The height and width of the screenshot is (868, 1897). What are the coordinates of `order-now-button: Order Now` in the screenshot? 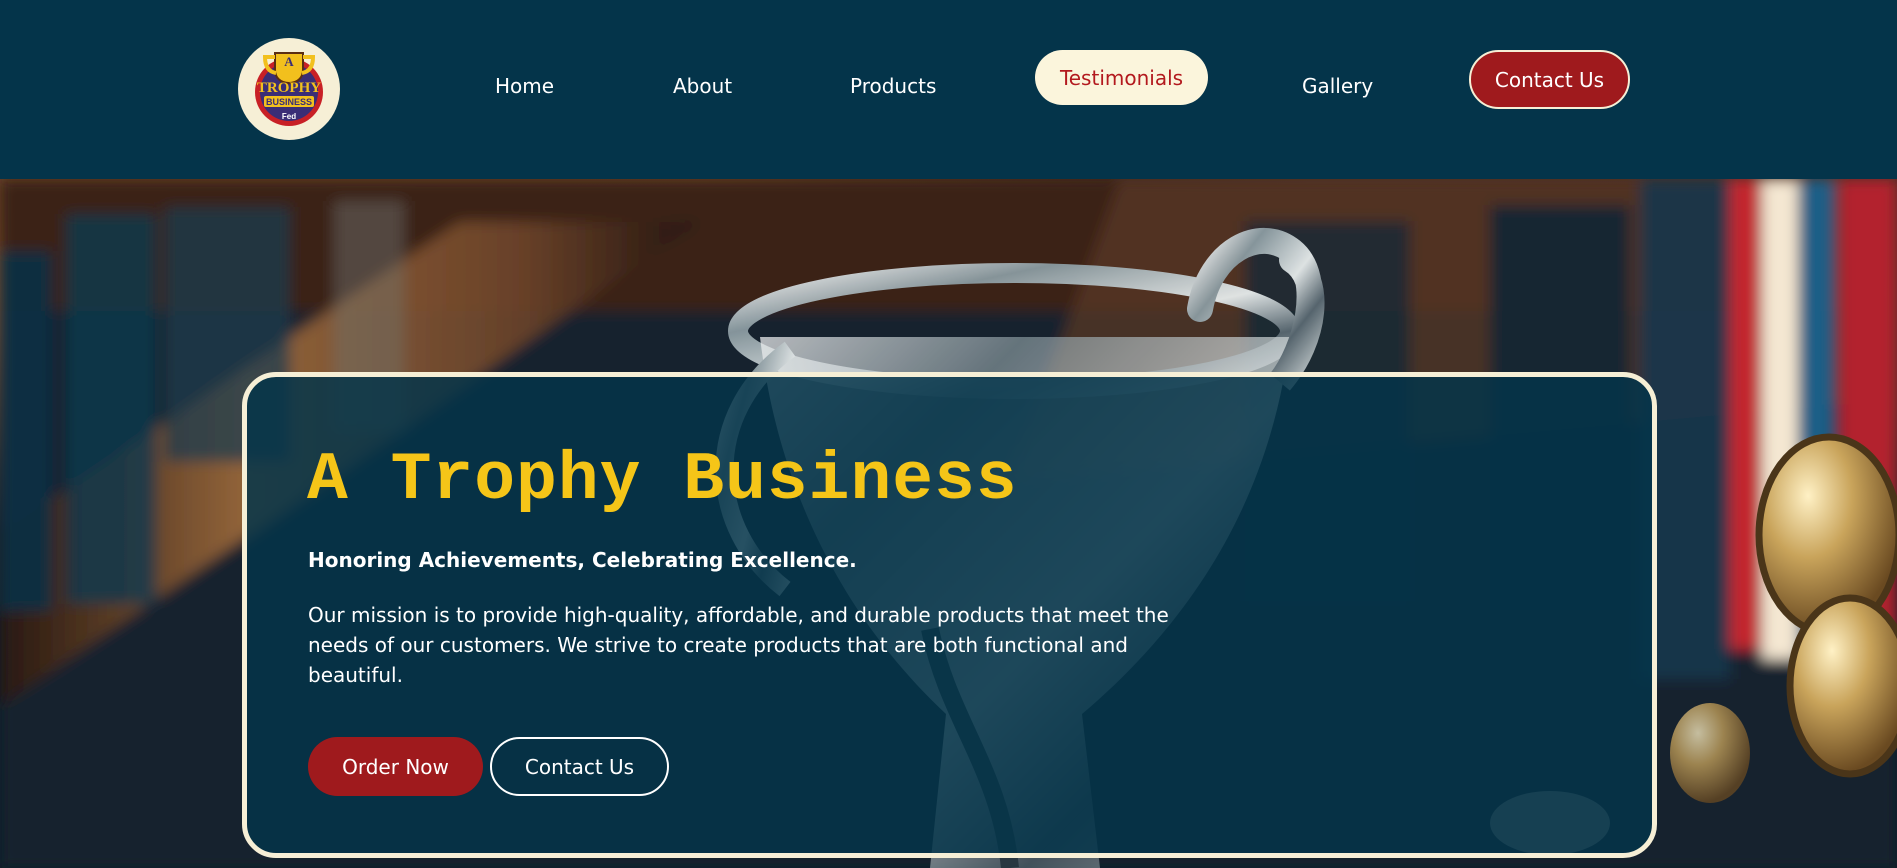 It's located at (395, 766).